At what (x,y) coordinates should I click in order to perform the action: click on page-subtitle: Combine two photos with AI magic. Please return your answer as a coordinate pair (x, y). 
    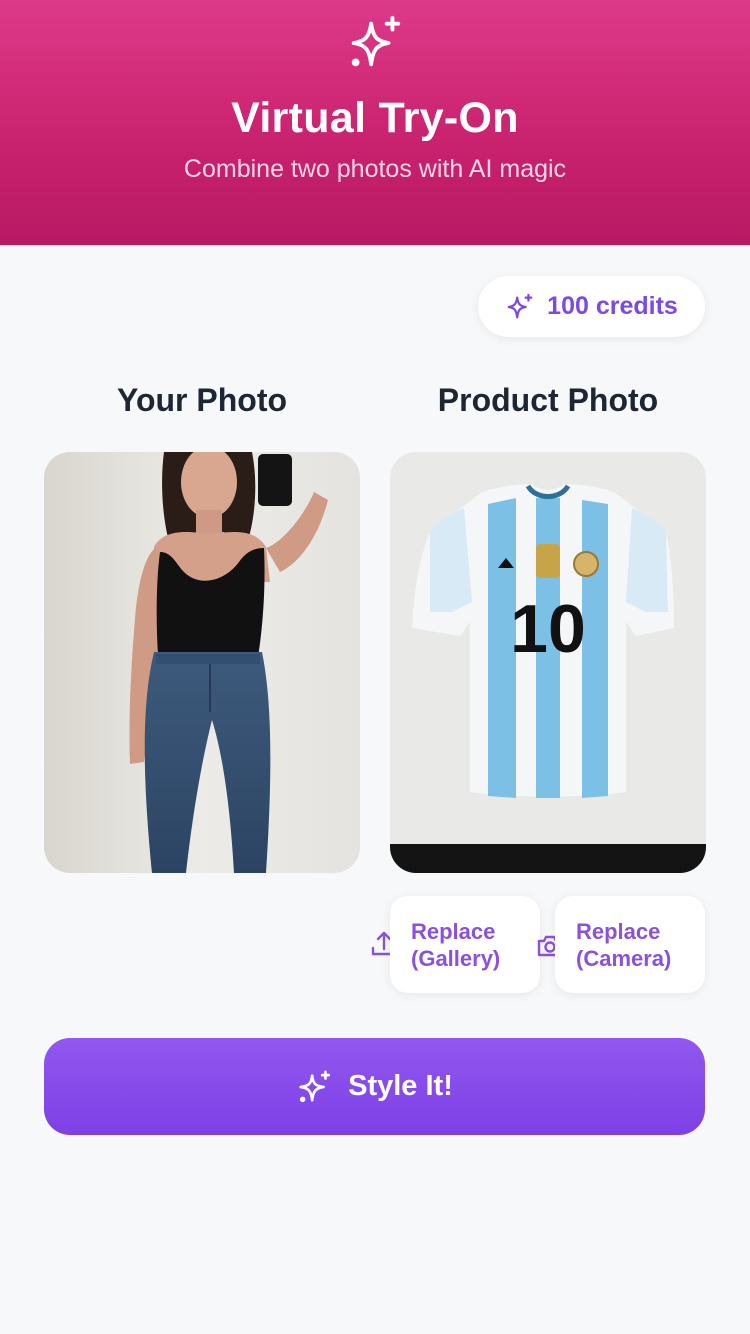
    Looking at the image, I should click on (375, 169).